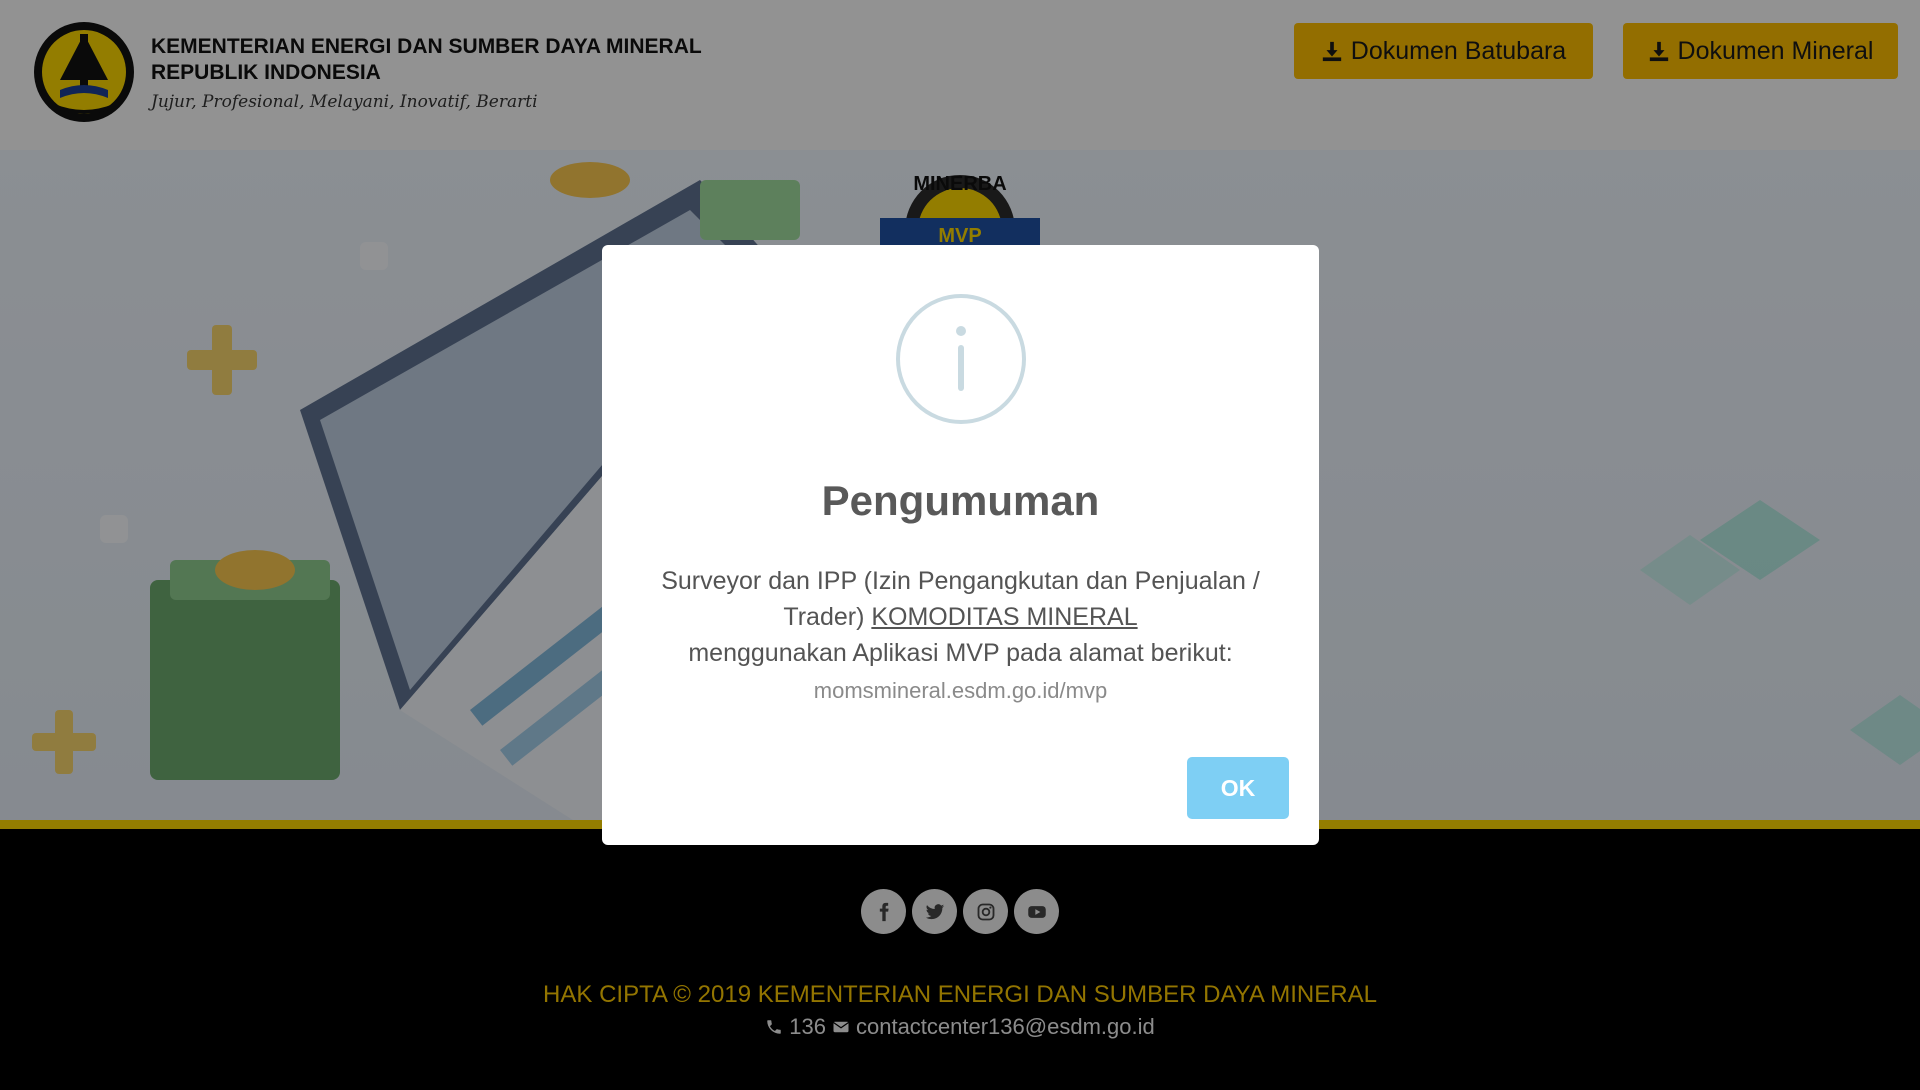  I want to click on modal-title: Pengumuman, so click(960, 500).